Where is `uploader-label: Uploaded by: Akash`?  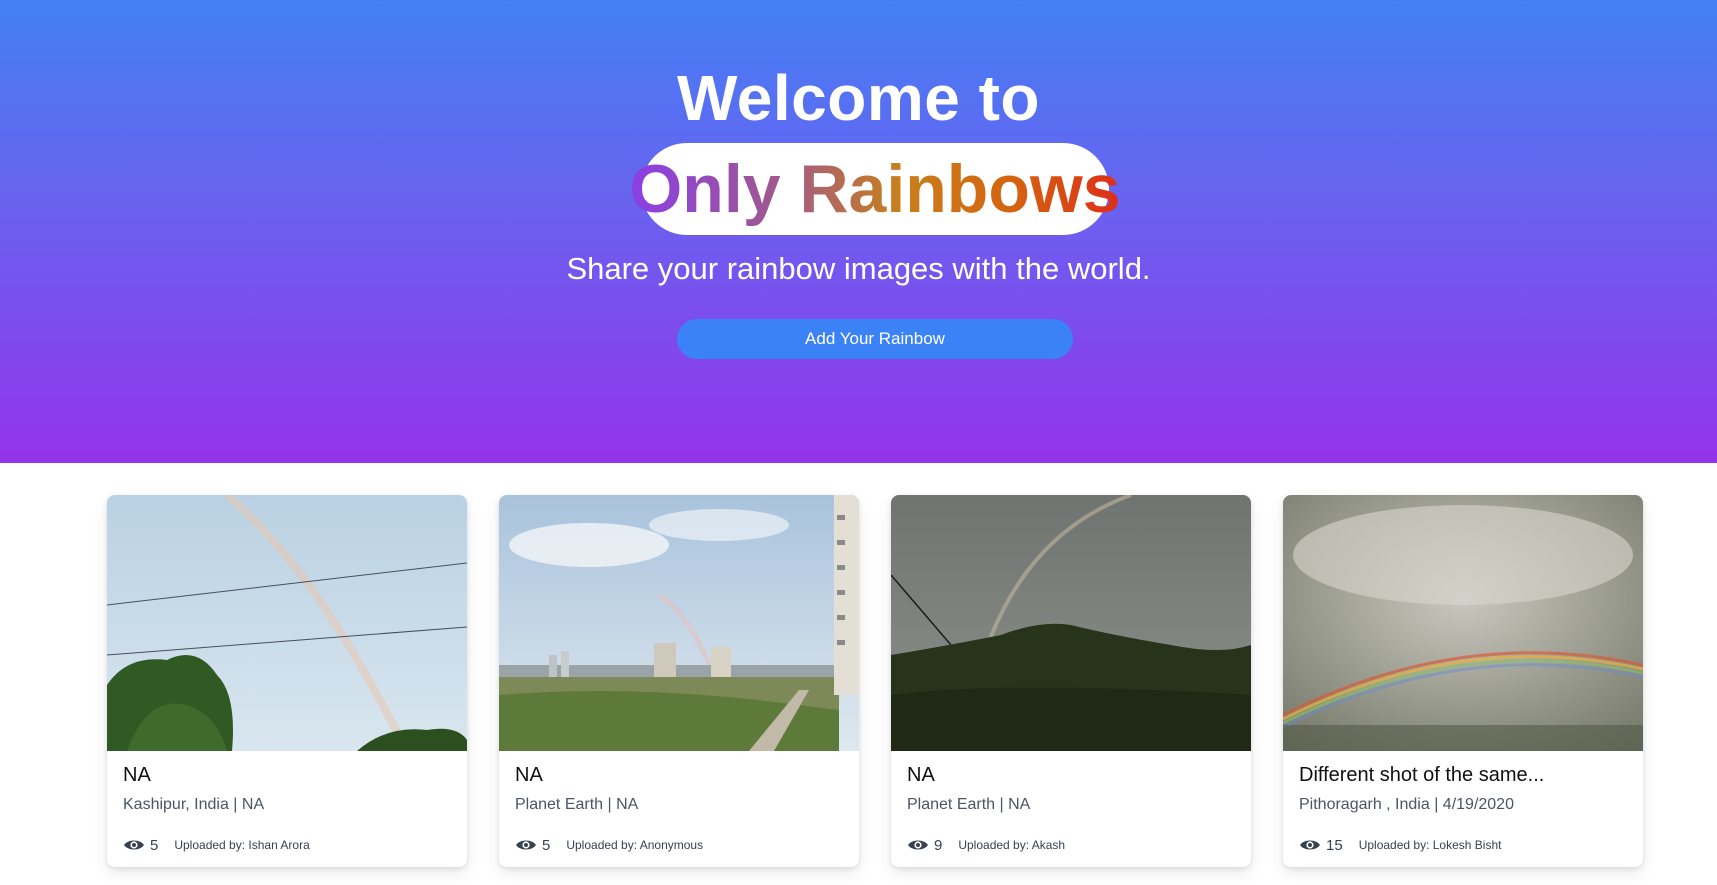 uploader-label: Uploaded by: Akash is located at coordinates (1012, 845).